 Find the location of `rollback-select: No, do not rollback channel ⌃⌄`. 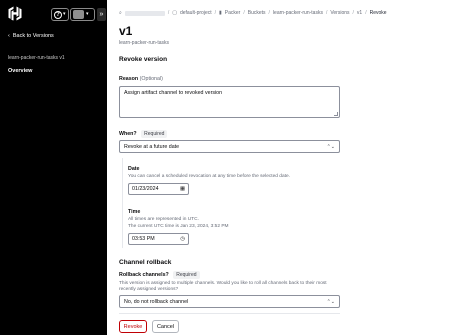

rollback-select: No, do not rollback channel ⌃⌄ is located at coordinates (229, 301).